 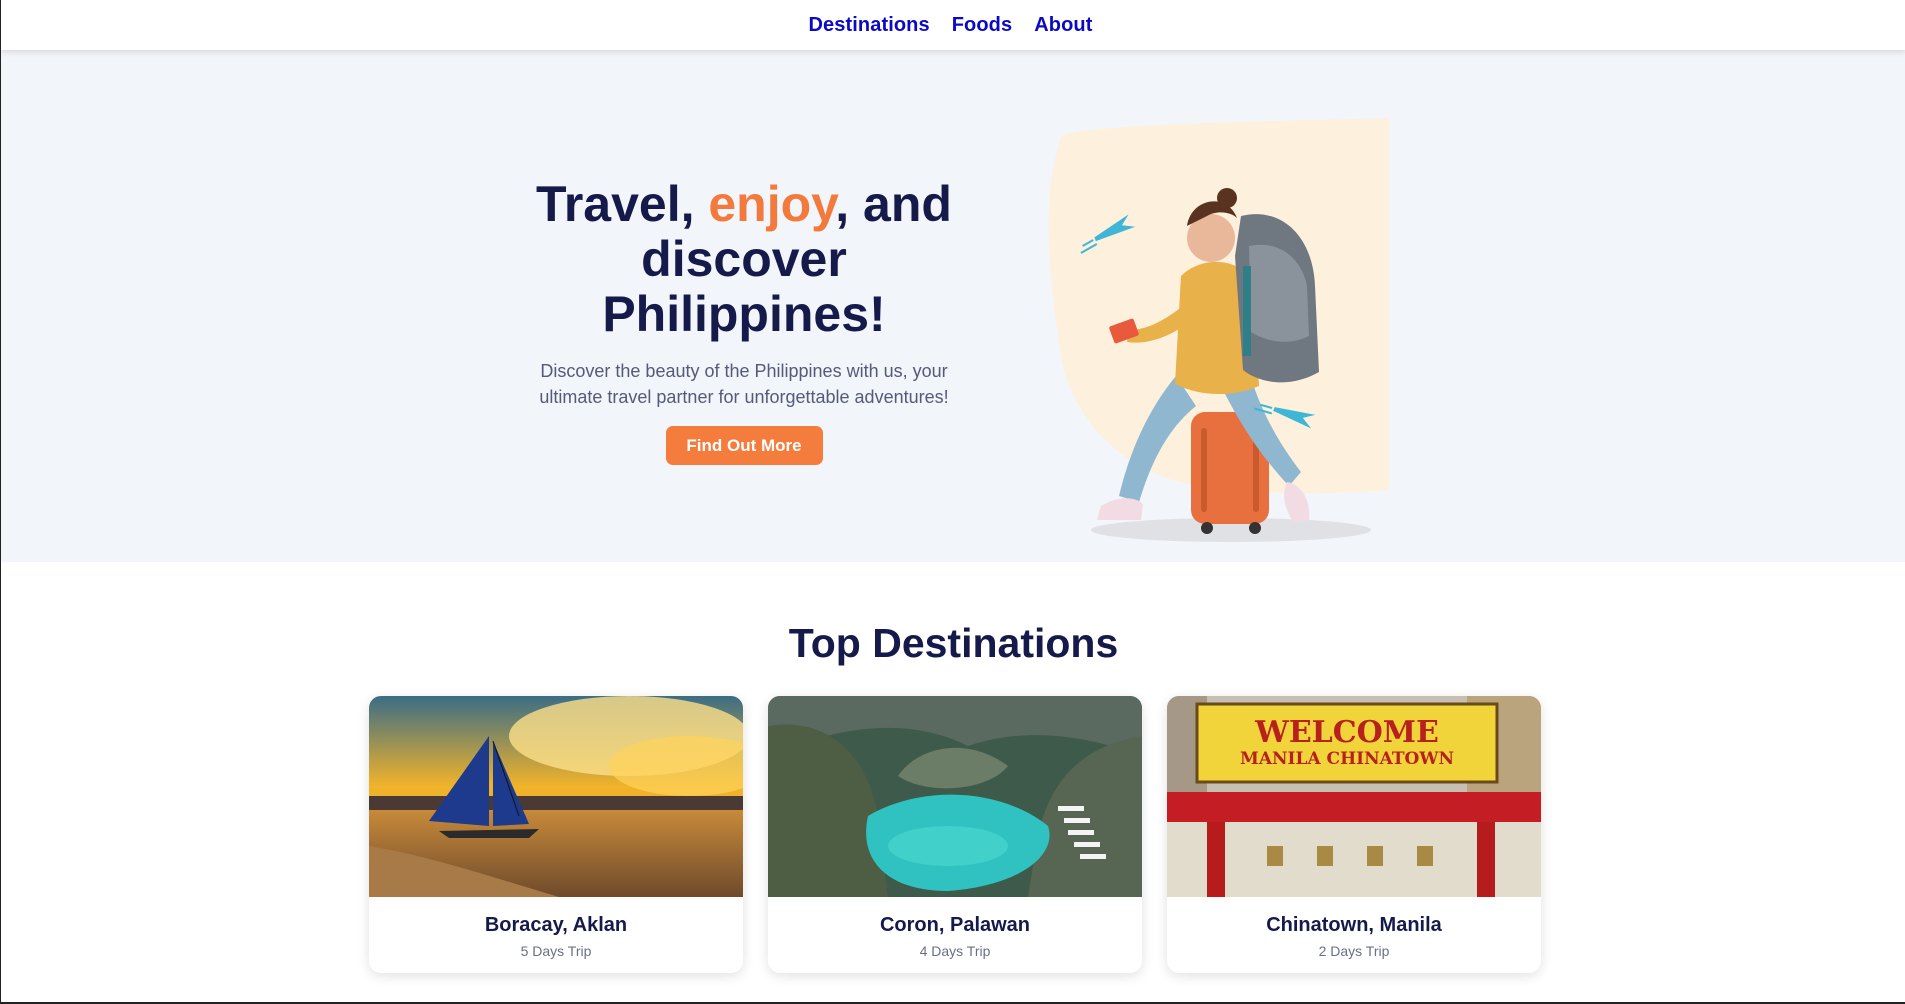 What do you see at coordinates (955, 796) in the screenshot?
I see `coron-photo` at bounding box center [955, 796].